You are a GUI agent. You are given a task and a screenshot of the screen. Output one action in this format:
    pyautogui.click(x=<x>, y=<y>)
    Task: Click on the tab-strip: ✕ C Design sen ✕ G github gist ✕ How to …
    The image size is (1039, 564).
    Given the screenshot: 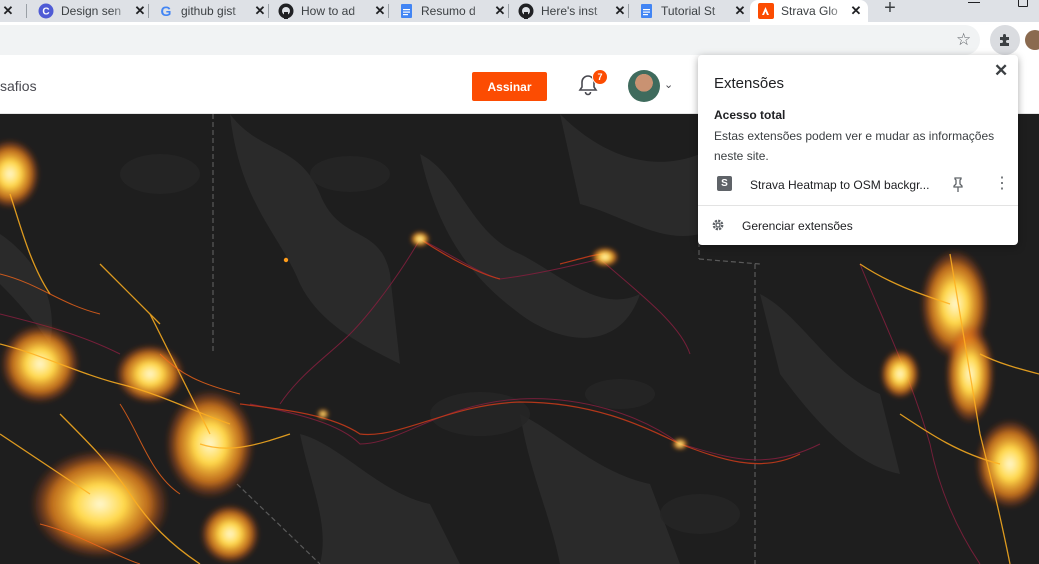 What is the action you would take?
    pyautogui.click(x=519, y=11)
    